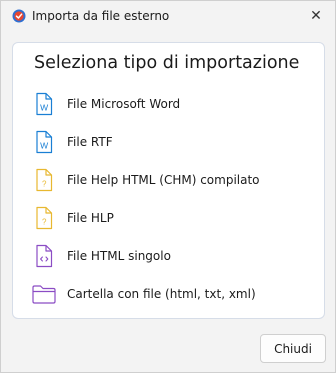 The image size is (336, 373). I want to click on word-document-icon: W, so click(44, 104).